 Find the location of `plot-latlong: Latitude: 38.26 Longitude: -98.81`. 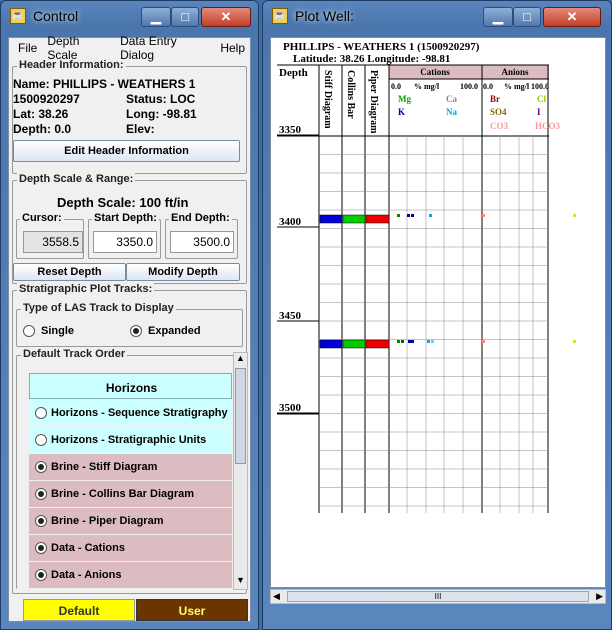

plot-latlong: Latitude: 38.26 Longitude: -98.81 is located at coordinates (371, 59).